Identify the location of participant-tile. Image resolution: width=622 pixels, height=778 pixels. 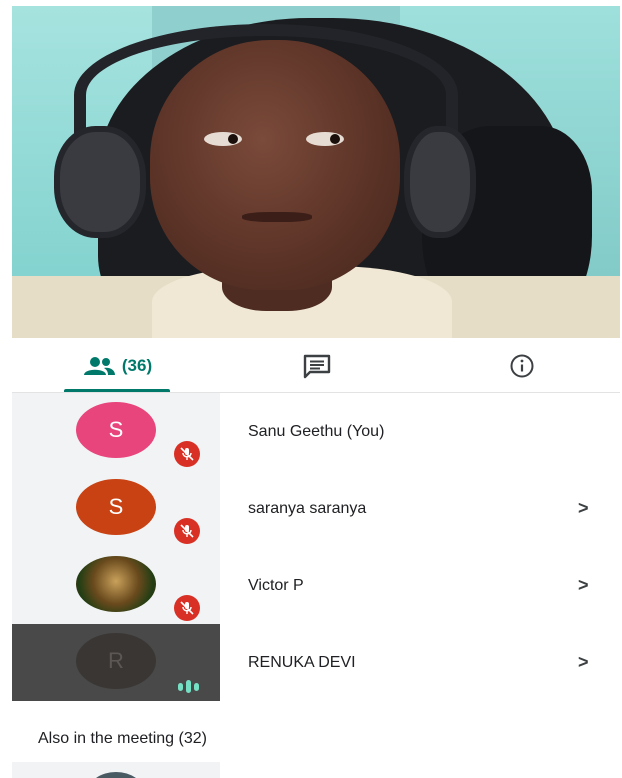
(116, 585).